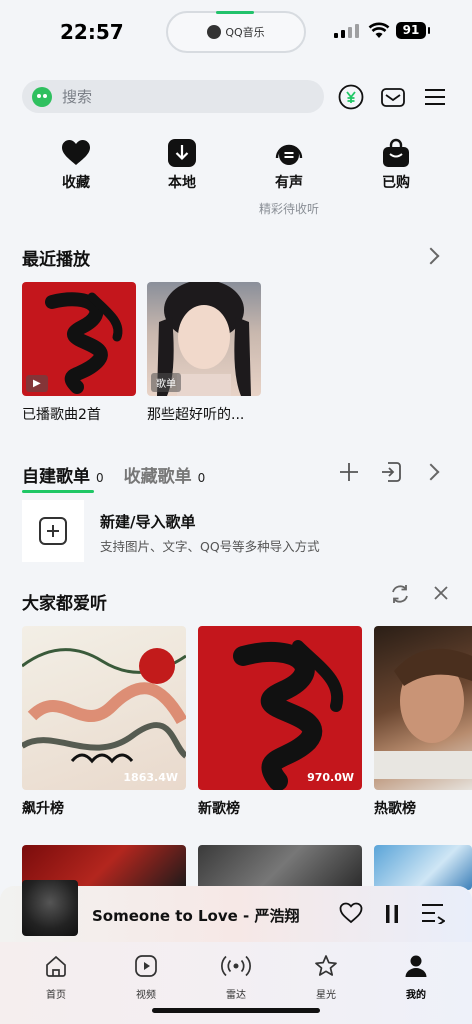  What do you see at coordinates (196, 916) in the screenshot?
I see `now-playing-title: Someone to Love - 严浩翔` at bounding box center [196, 916].